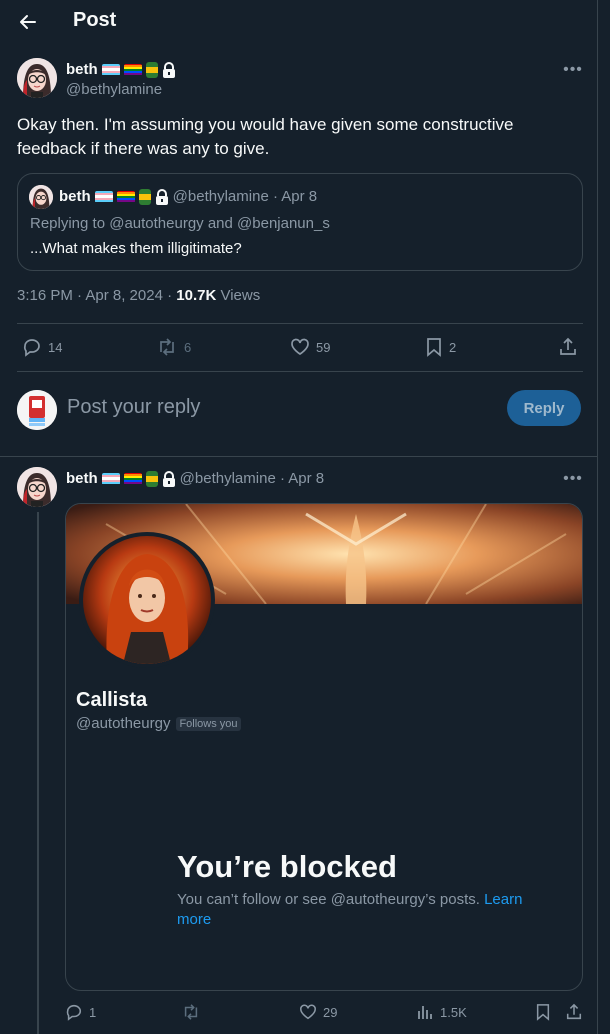 The image size is (610, 1034). I want to click on reply-action: 1, so click(80, 1012).